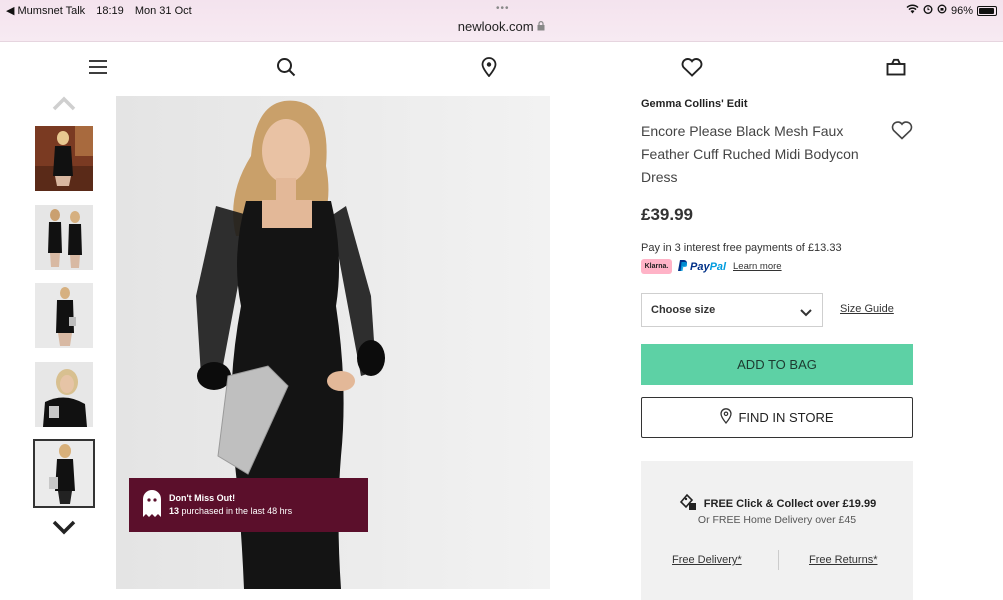  Describe the element at coordinates (707, 560) in the screenshot. I see `free-delivery-link: Free Delivery*` at that location.